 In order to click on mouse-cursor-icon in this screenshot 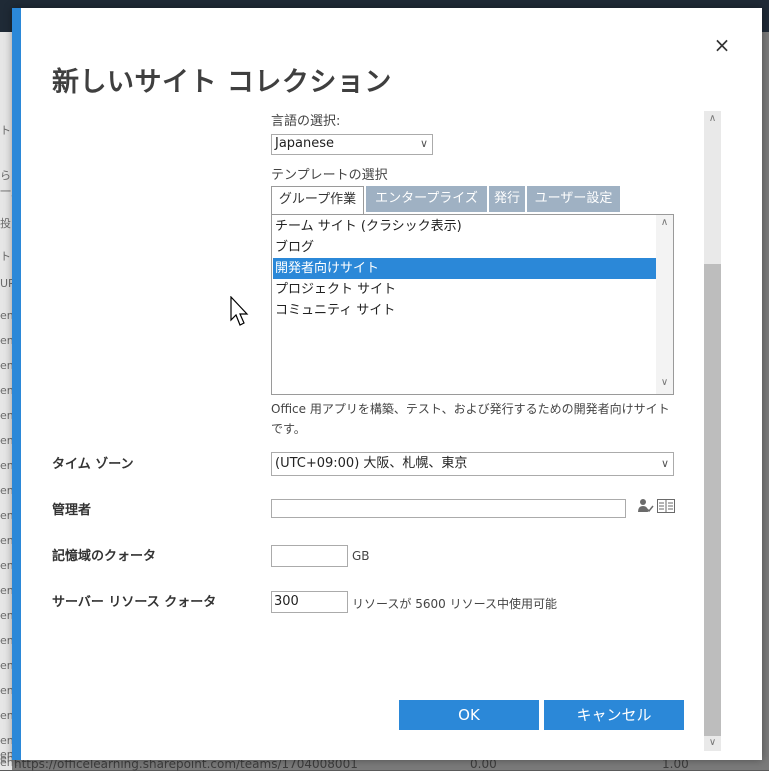, I will do `click(239, 311)`.